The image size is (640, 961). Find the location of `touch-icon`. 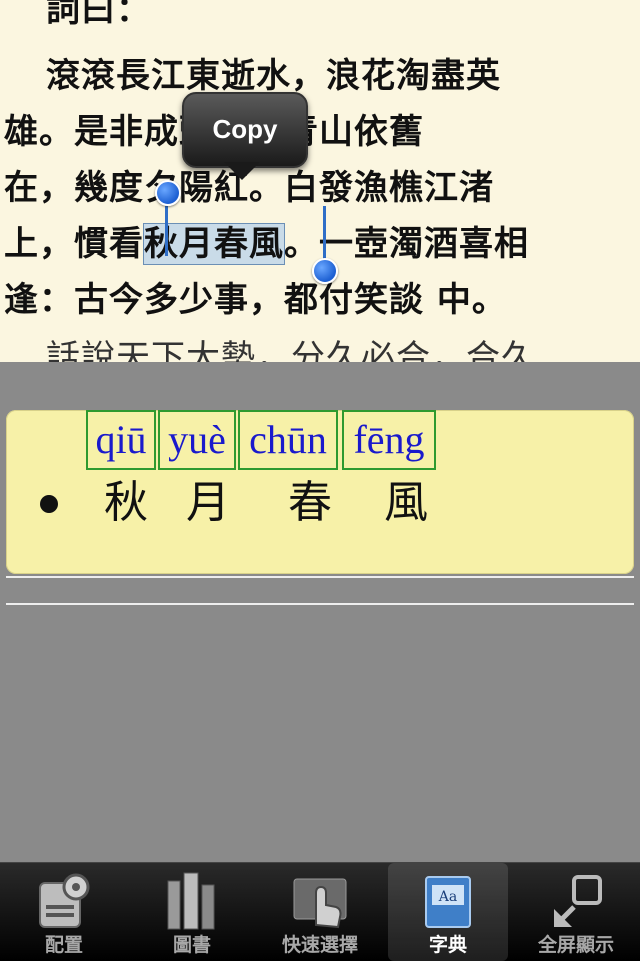

touch-icon is located at coordinates (320, 903).